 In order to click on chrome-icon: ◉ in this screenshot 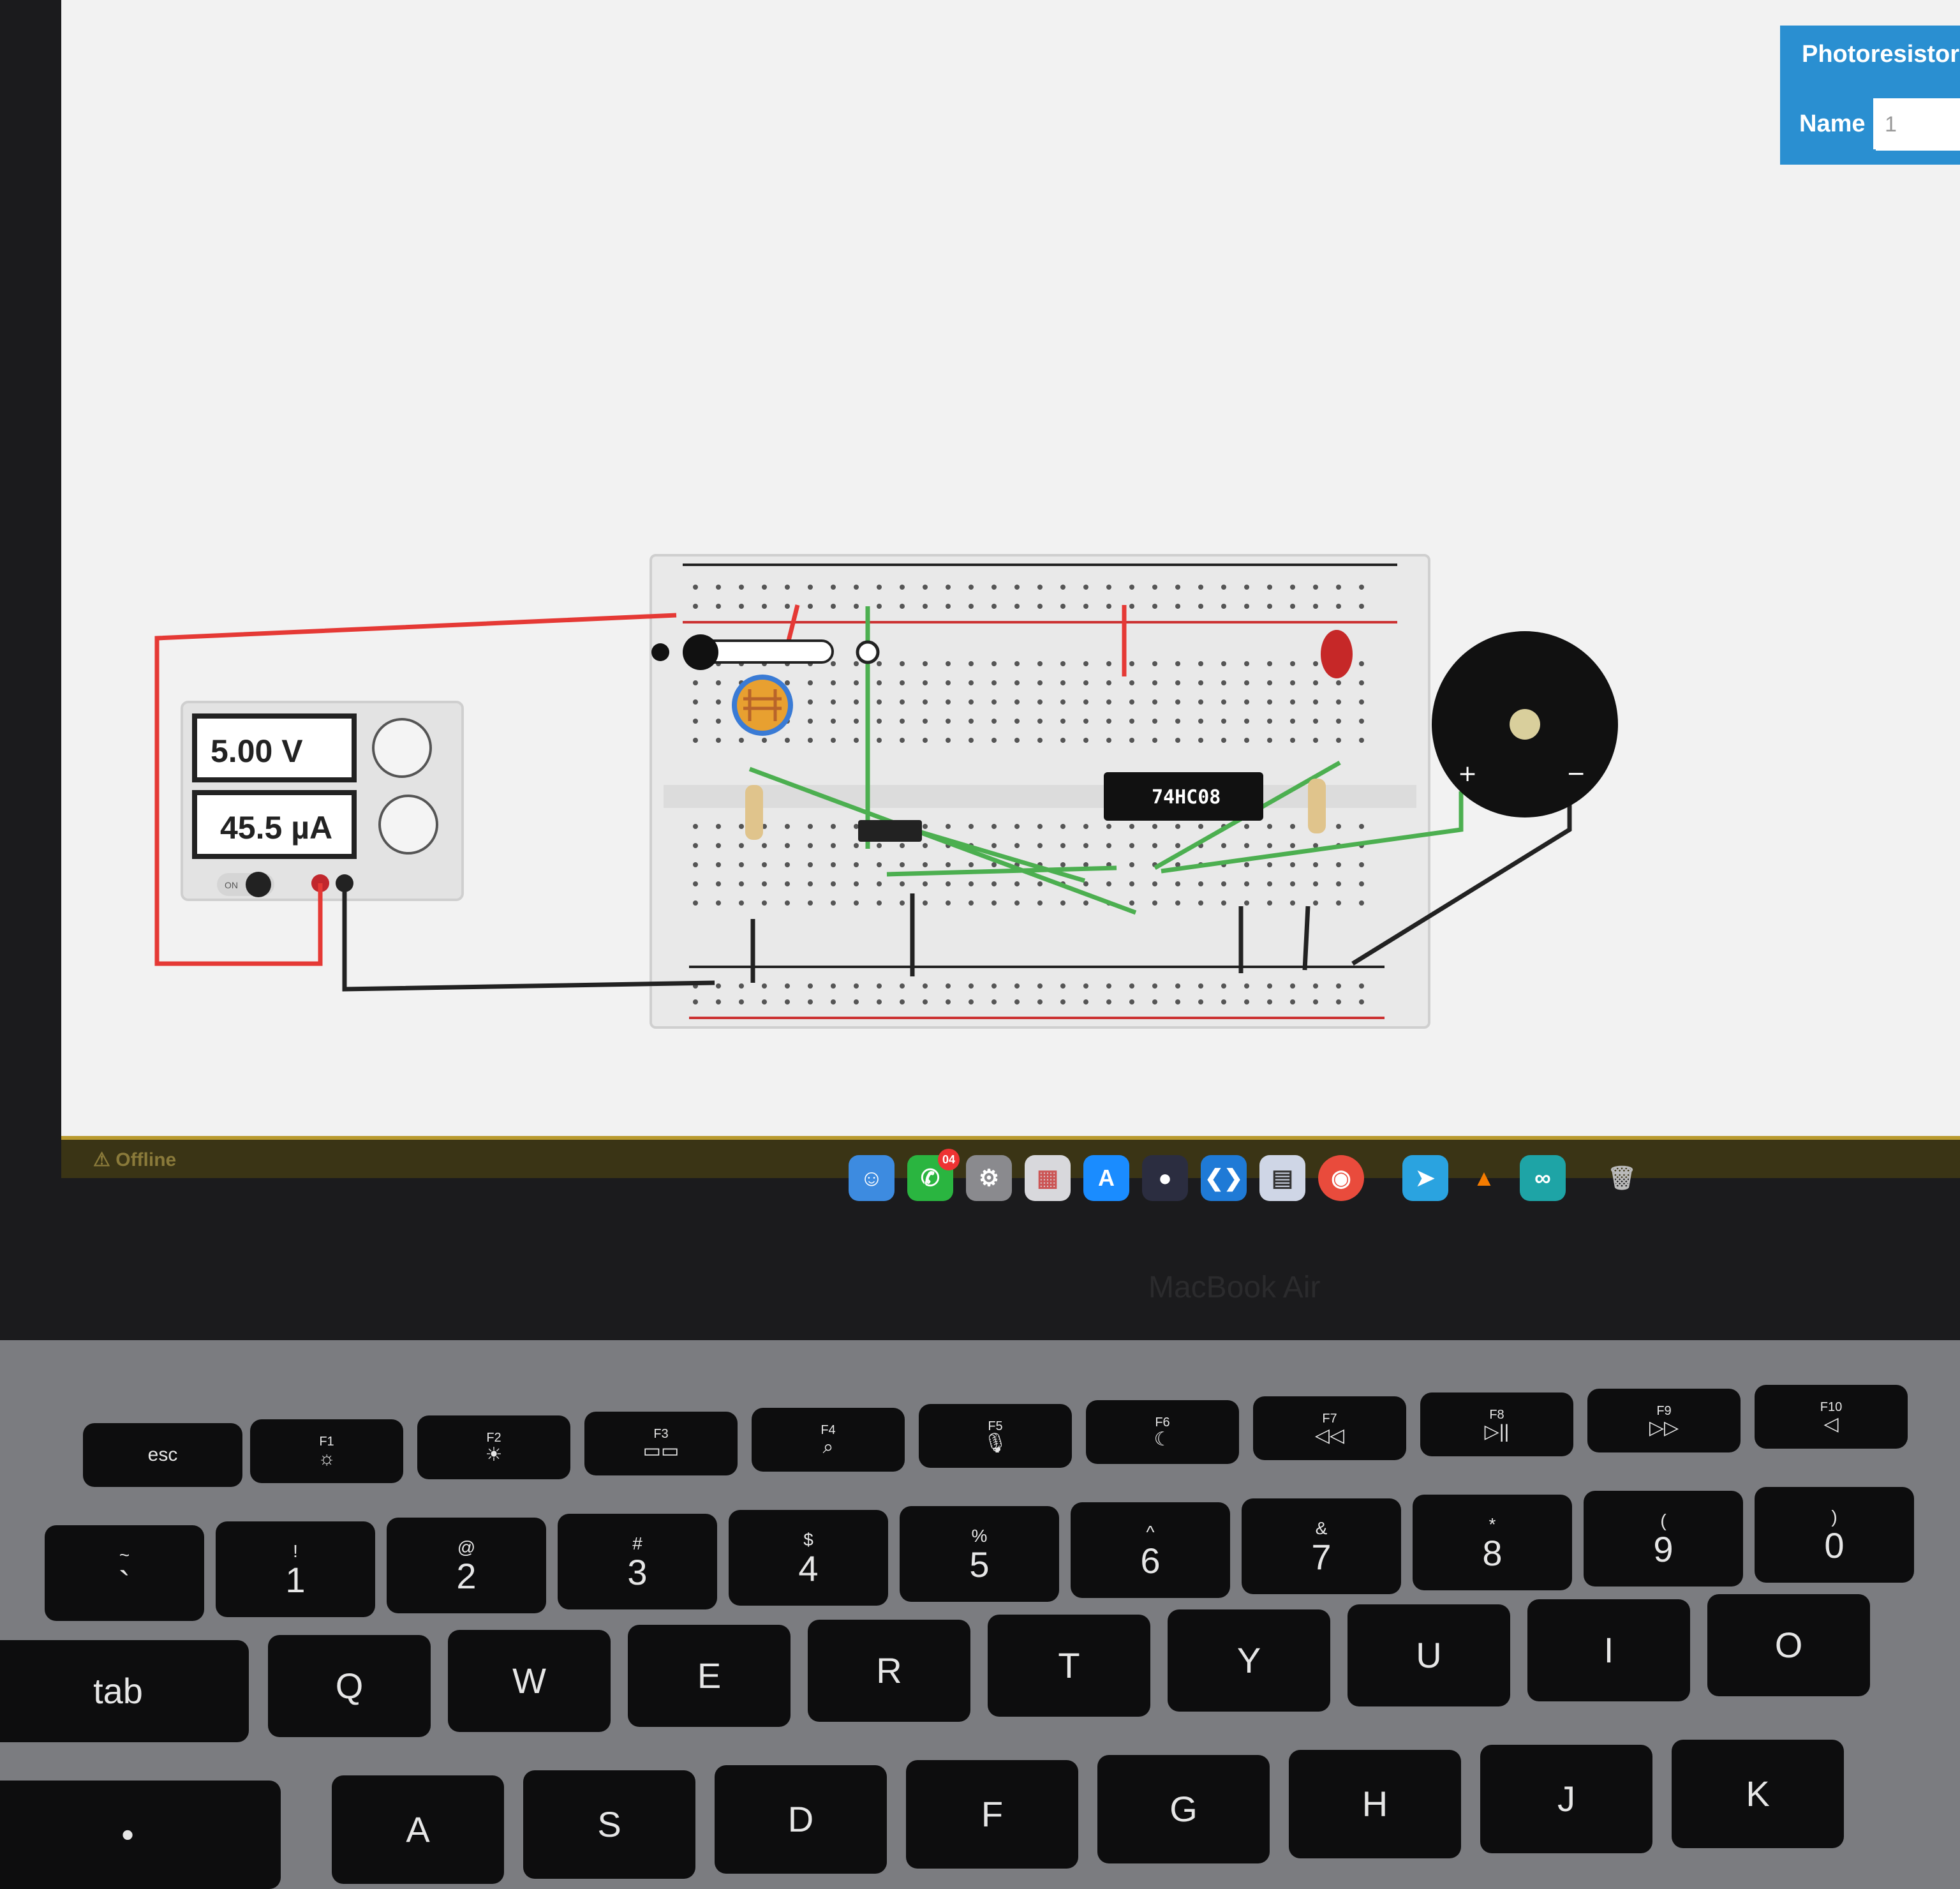, I will do `click(1341, 1178)`.